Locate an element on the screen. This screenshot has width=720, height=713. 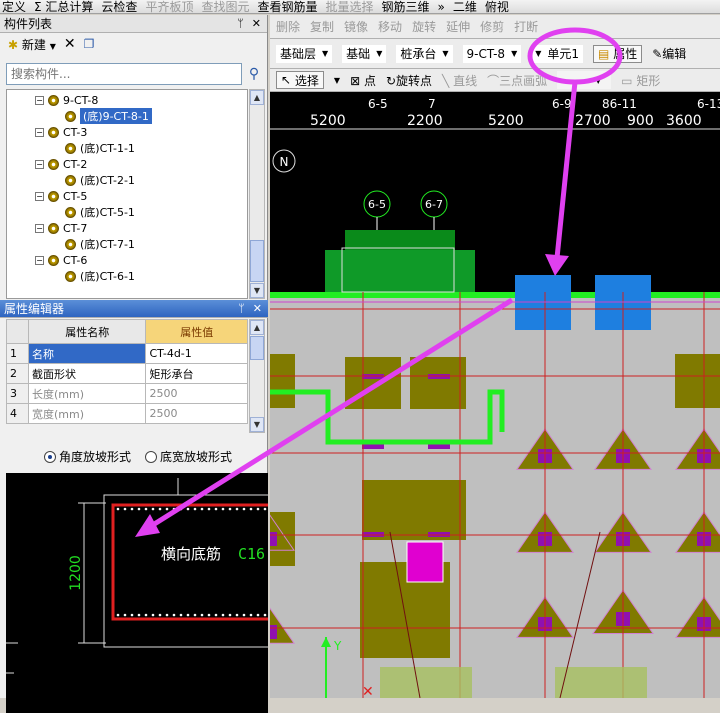
annotation-arrowhead is located at coordinates (557, 265).